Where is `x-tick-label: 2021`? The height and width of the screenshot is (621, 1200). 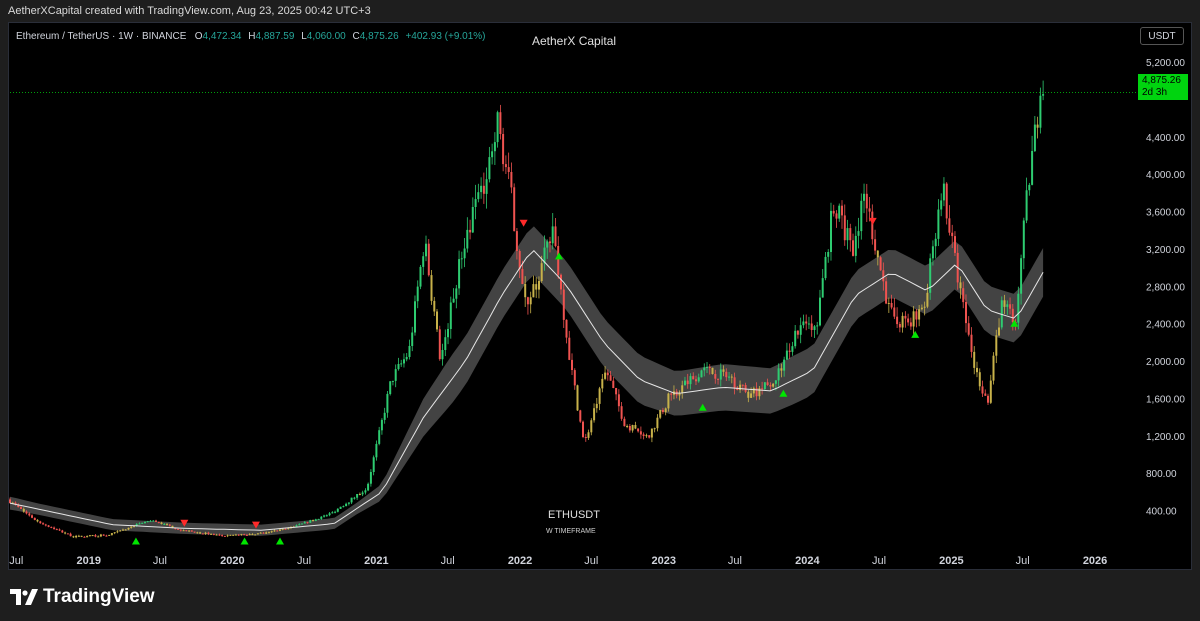
x-tick-label: 2021 is located at coordinates (376, 561).